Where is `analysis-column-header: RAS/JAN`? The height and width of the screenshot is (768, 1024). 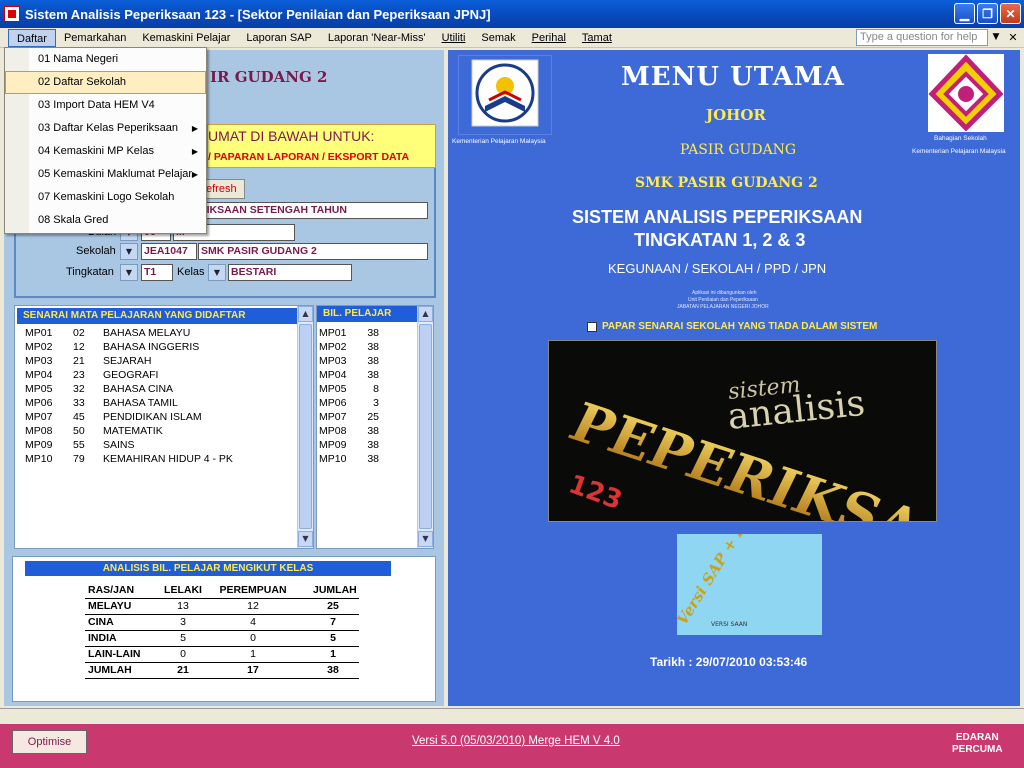
analysis-column-header: RAS/JAN is located at coordinates (111, 590).